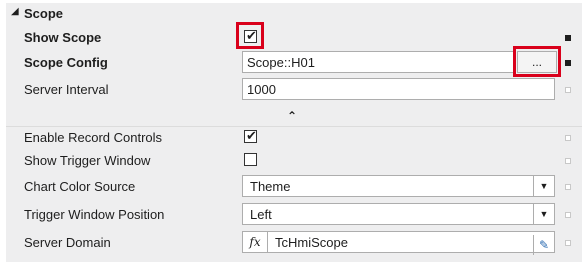 This screenshot has width=588, height=267. I want to click on section-title: Scope, so click(44, 13).